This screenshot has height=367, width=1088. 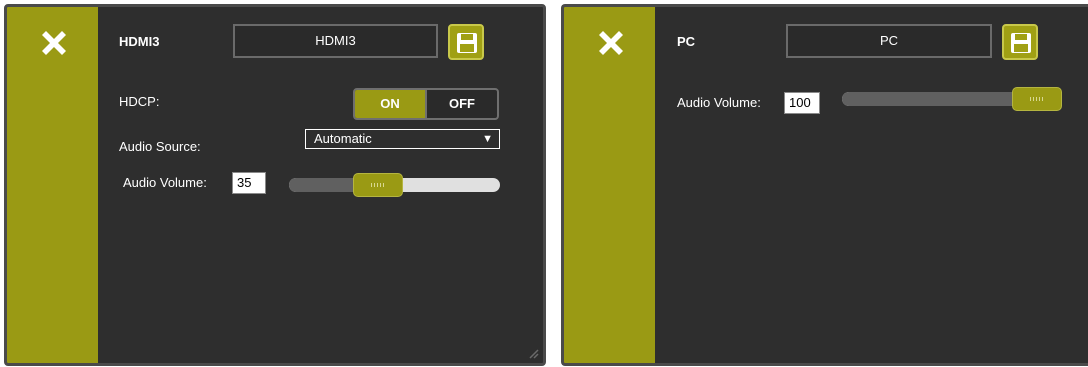 What do you see at coordinates (343, 138) in the screenshot?
I see `audio-source-value: Automatic` at bounding box center [343, 138].